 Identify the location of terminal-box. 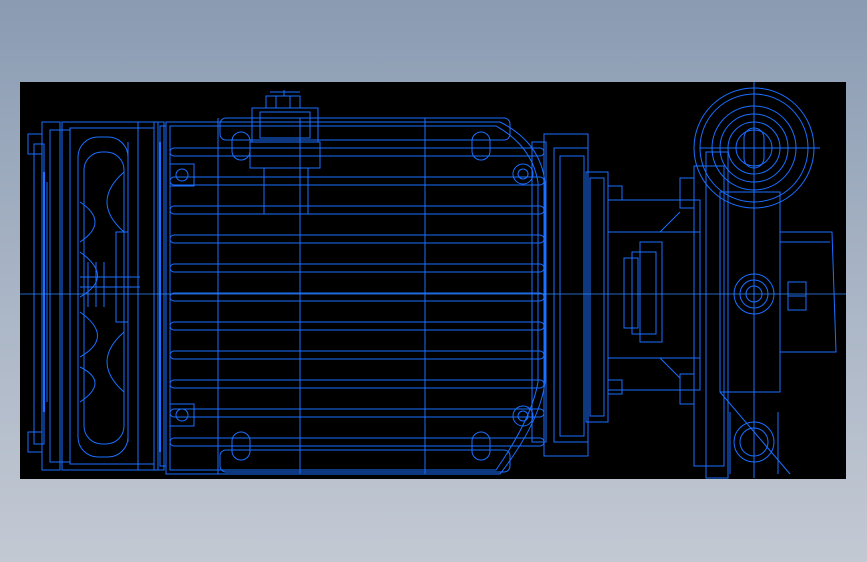
(285, 152).